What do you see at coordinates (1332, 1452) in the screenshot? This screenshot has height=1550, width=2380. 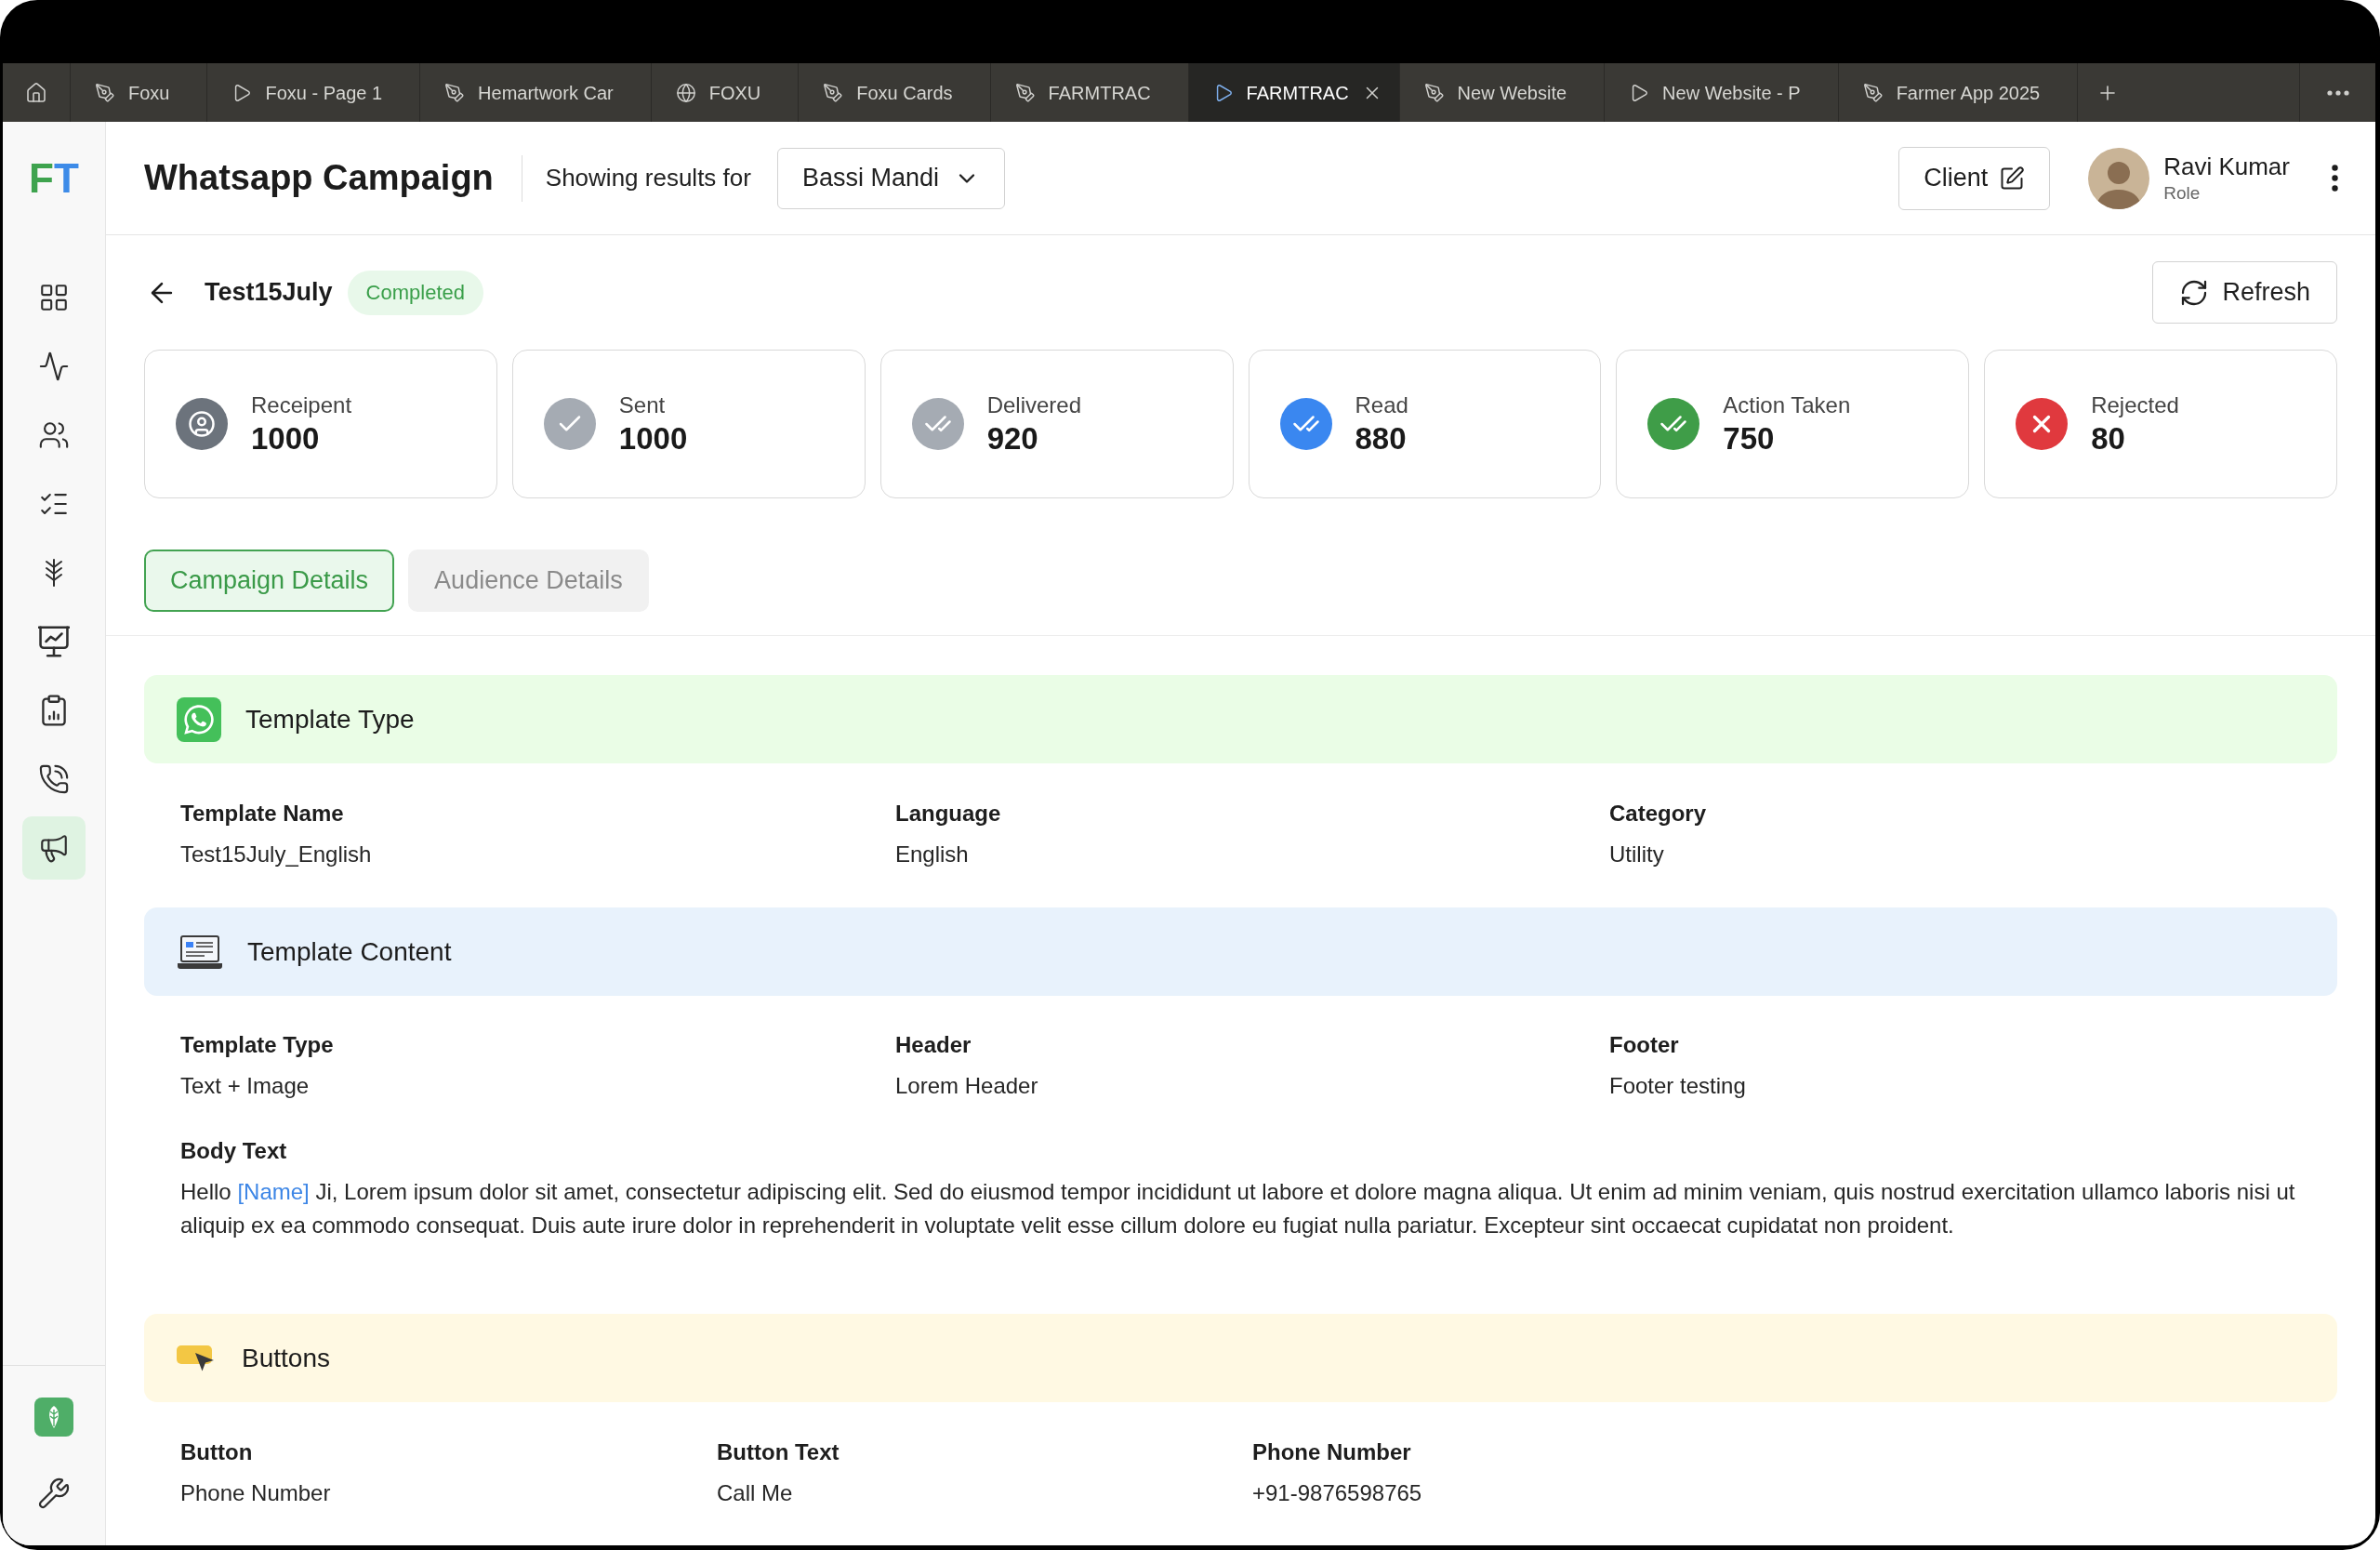 I see `field-label: Phone Number` at bounding box center [1332, 1452].